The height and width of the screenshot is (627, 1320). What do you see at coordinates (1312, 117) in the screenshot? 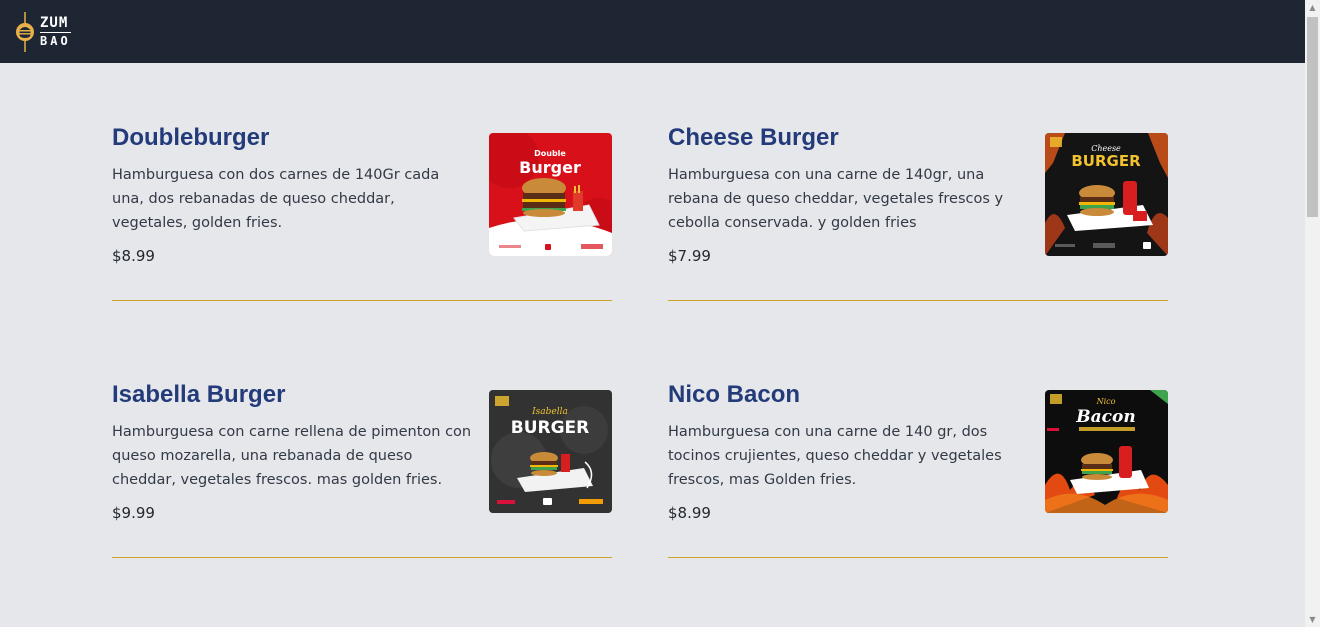
I see `scrollbar-thumb` at bounding box center [1312, 117].